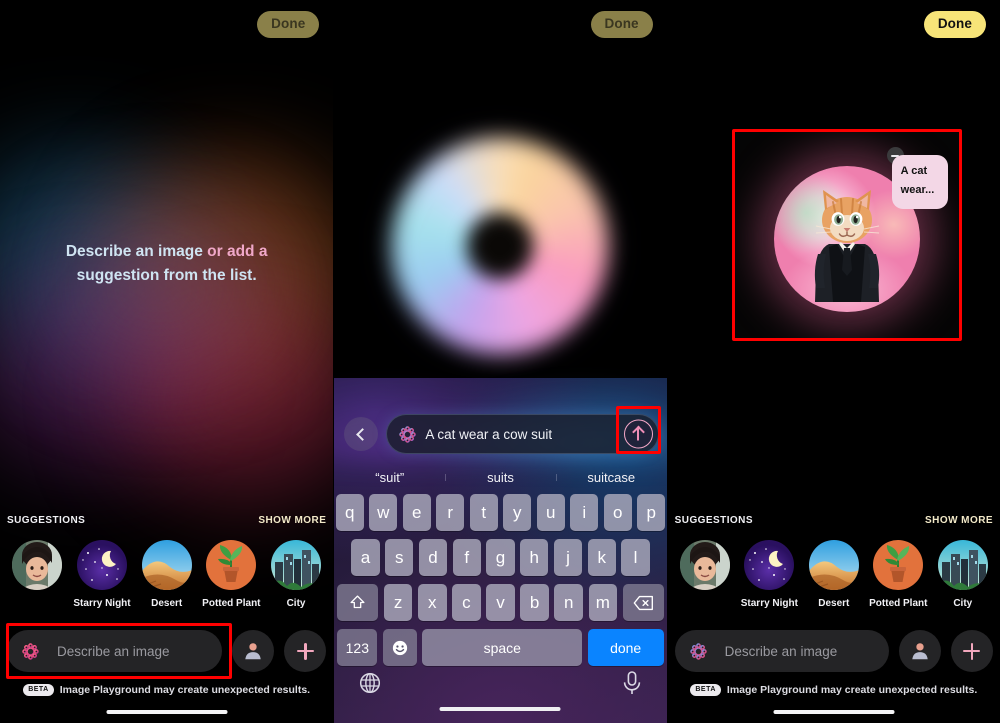 The width and height of the screenshot is (1000, 723). I want to click on apple-intelligence-icon, so click(698, 651).